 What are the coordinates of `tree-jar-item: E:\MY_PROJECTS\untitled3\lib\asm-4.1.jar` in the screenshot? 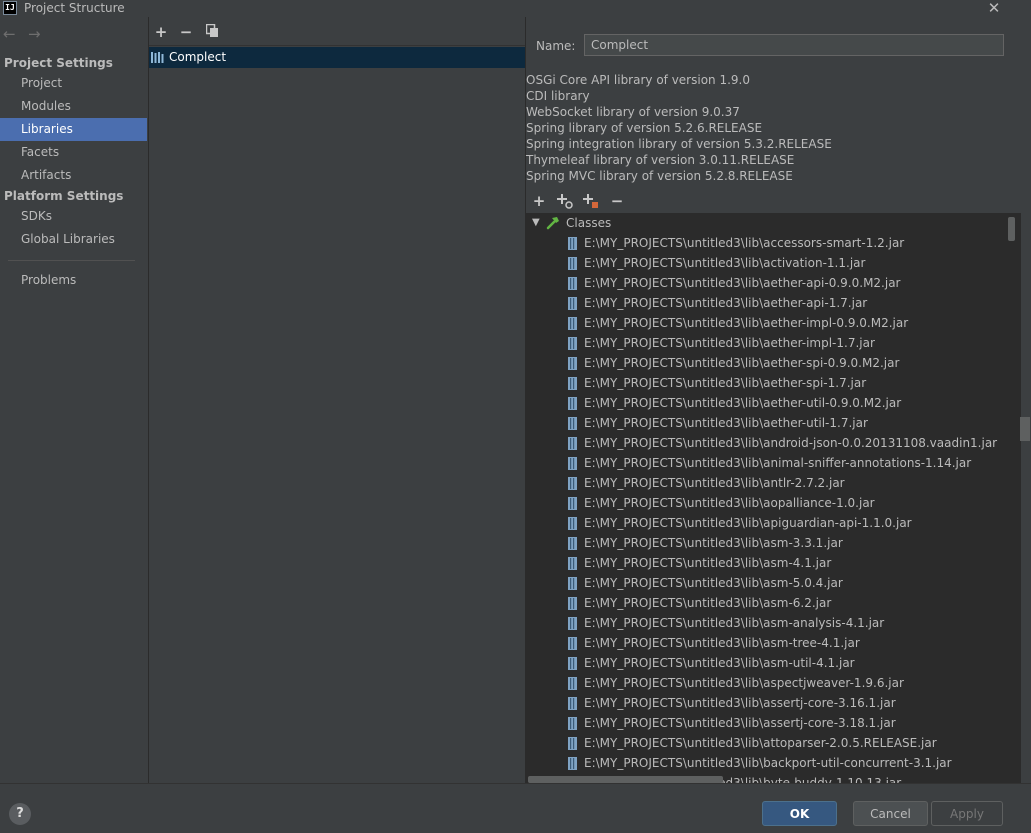 It's located at (766, 563).